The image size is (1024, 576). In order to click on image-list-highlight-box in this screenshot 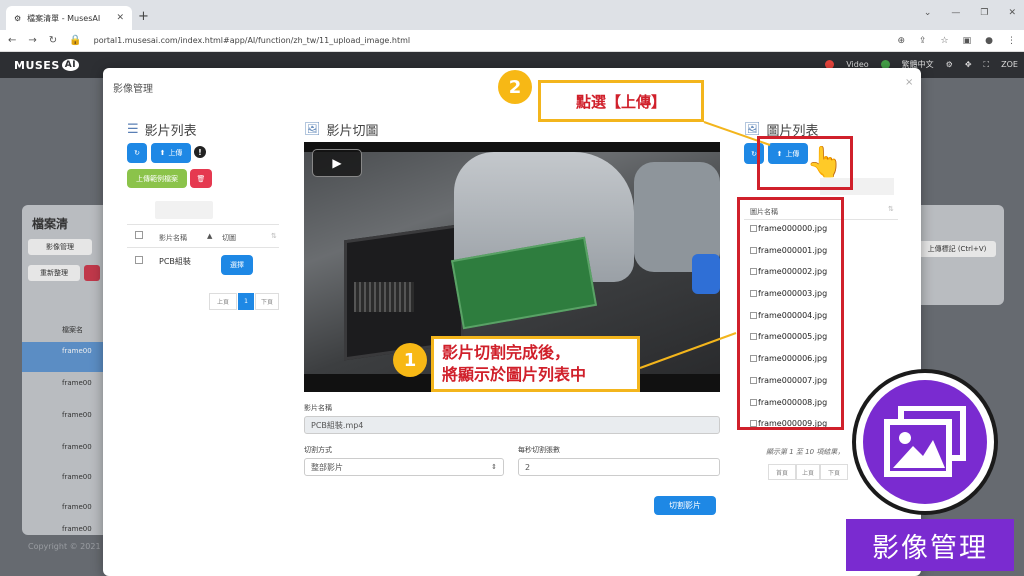, I will do `click(790, 313)`.